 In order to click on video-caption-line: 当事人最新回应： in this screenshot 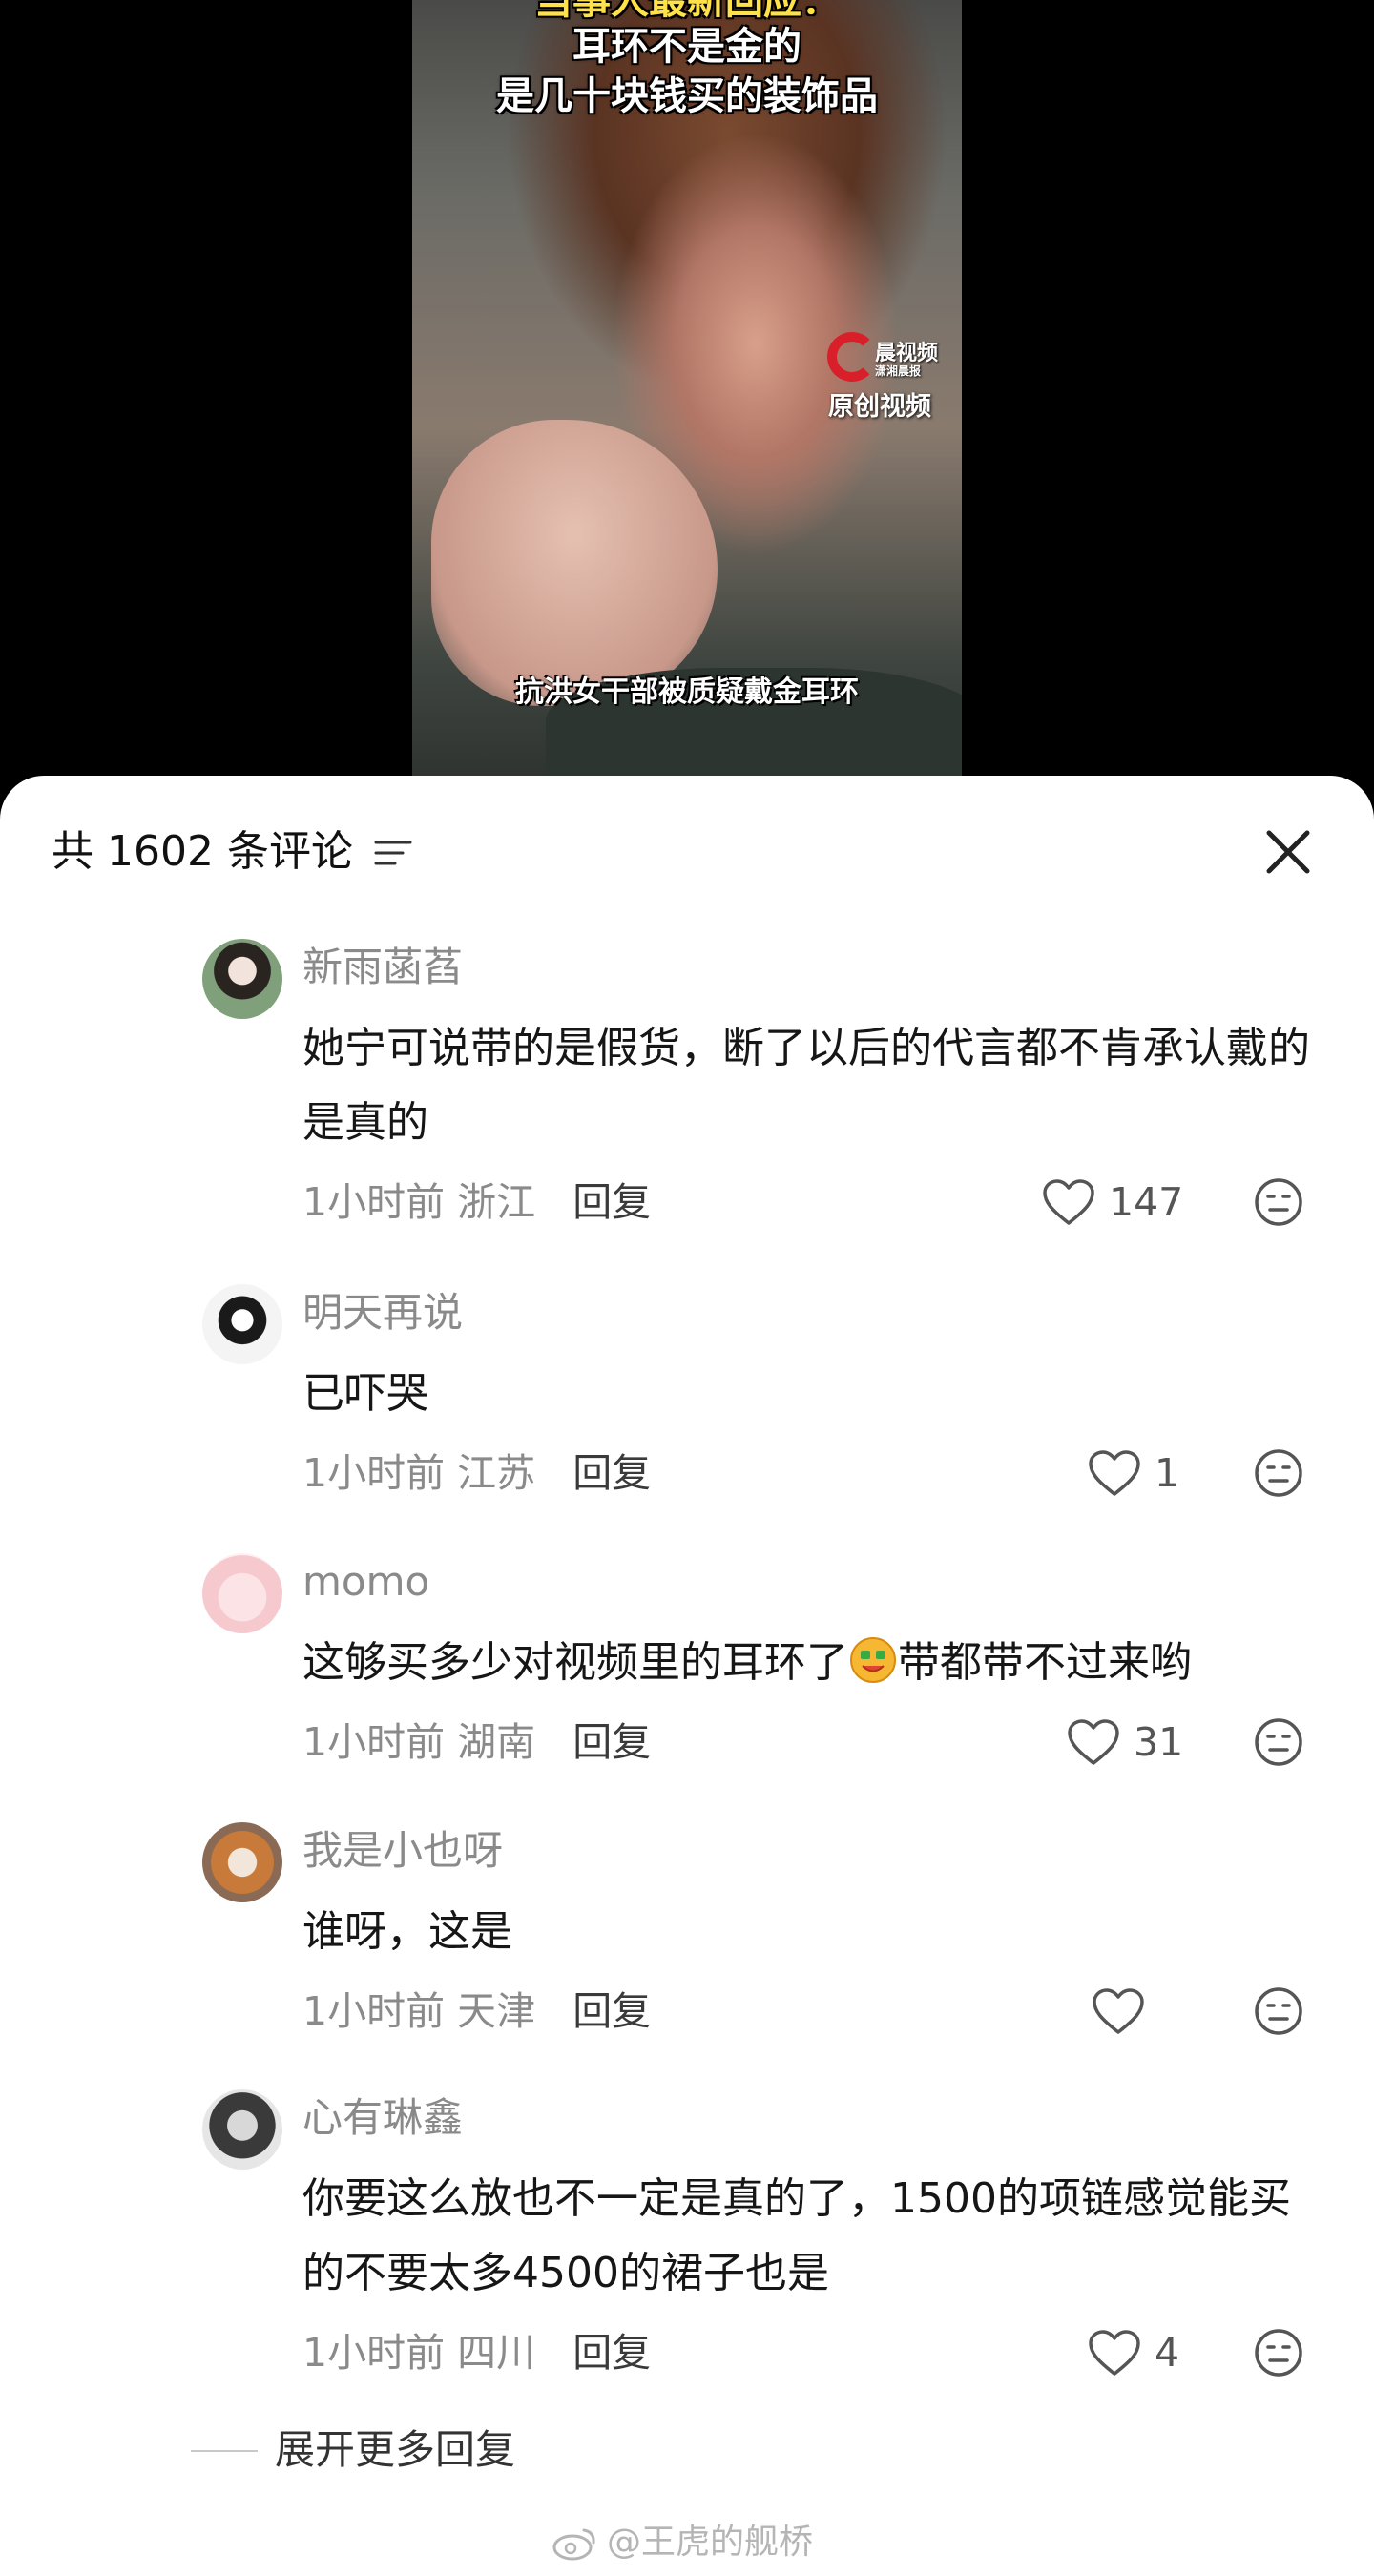, I will do `click(687, 11)`.